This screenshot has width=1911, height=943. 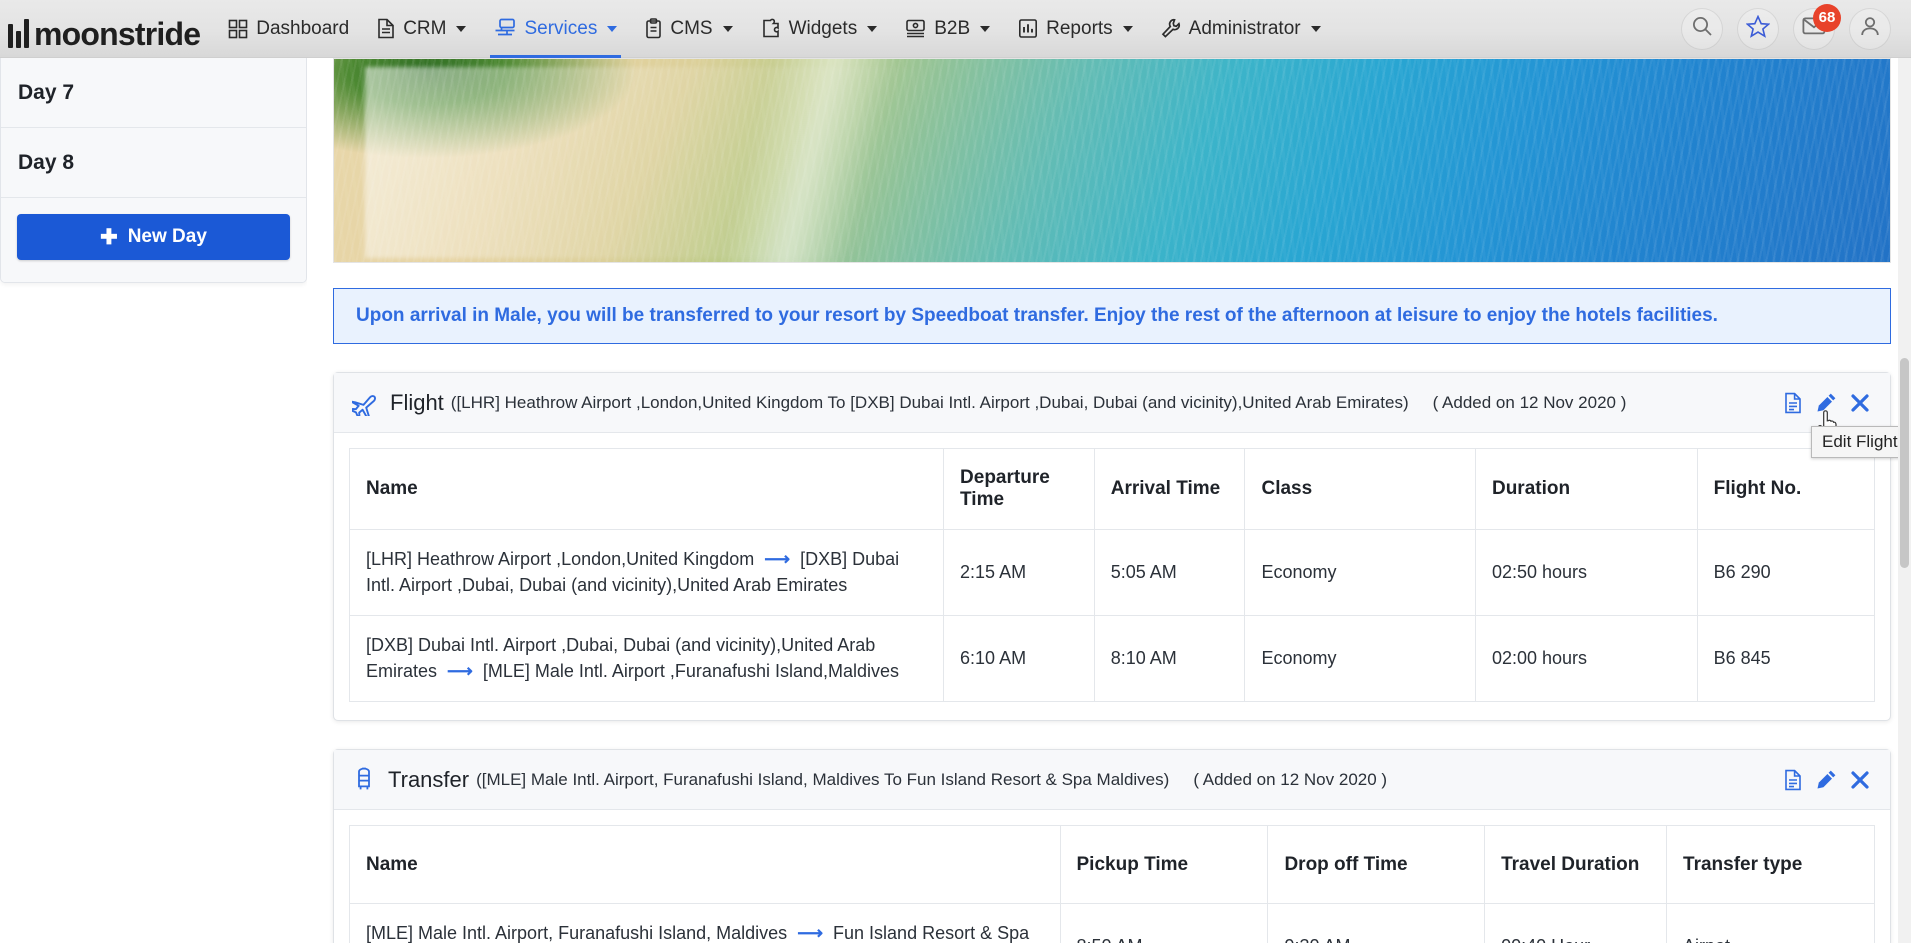 What do you see at coordinates (117, 33) in the screenshot?
I see `brand-name: moonstride` at bounding box center [117, 33].